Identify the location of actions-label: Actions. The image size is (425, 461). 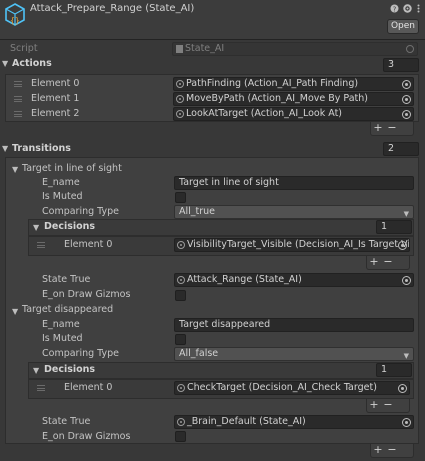
(32, 64).